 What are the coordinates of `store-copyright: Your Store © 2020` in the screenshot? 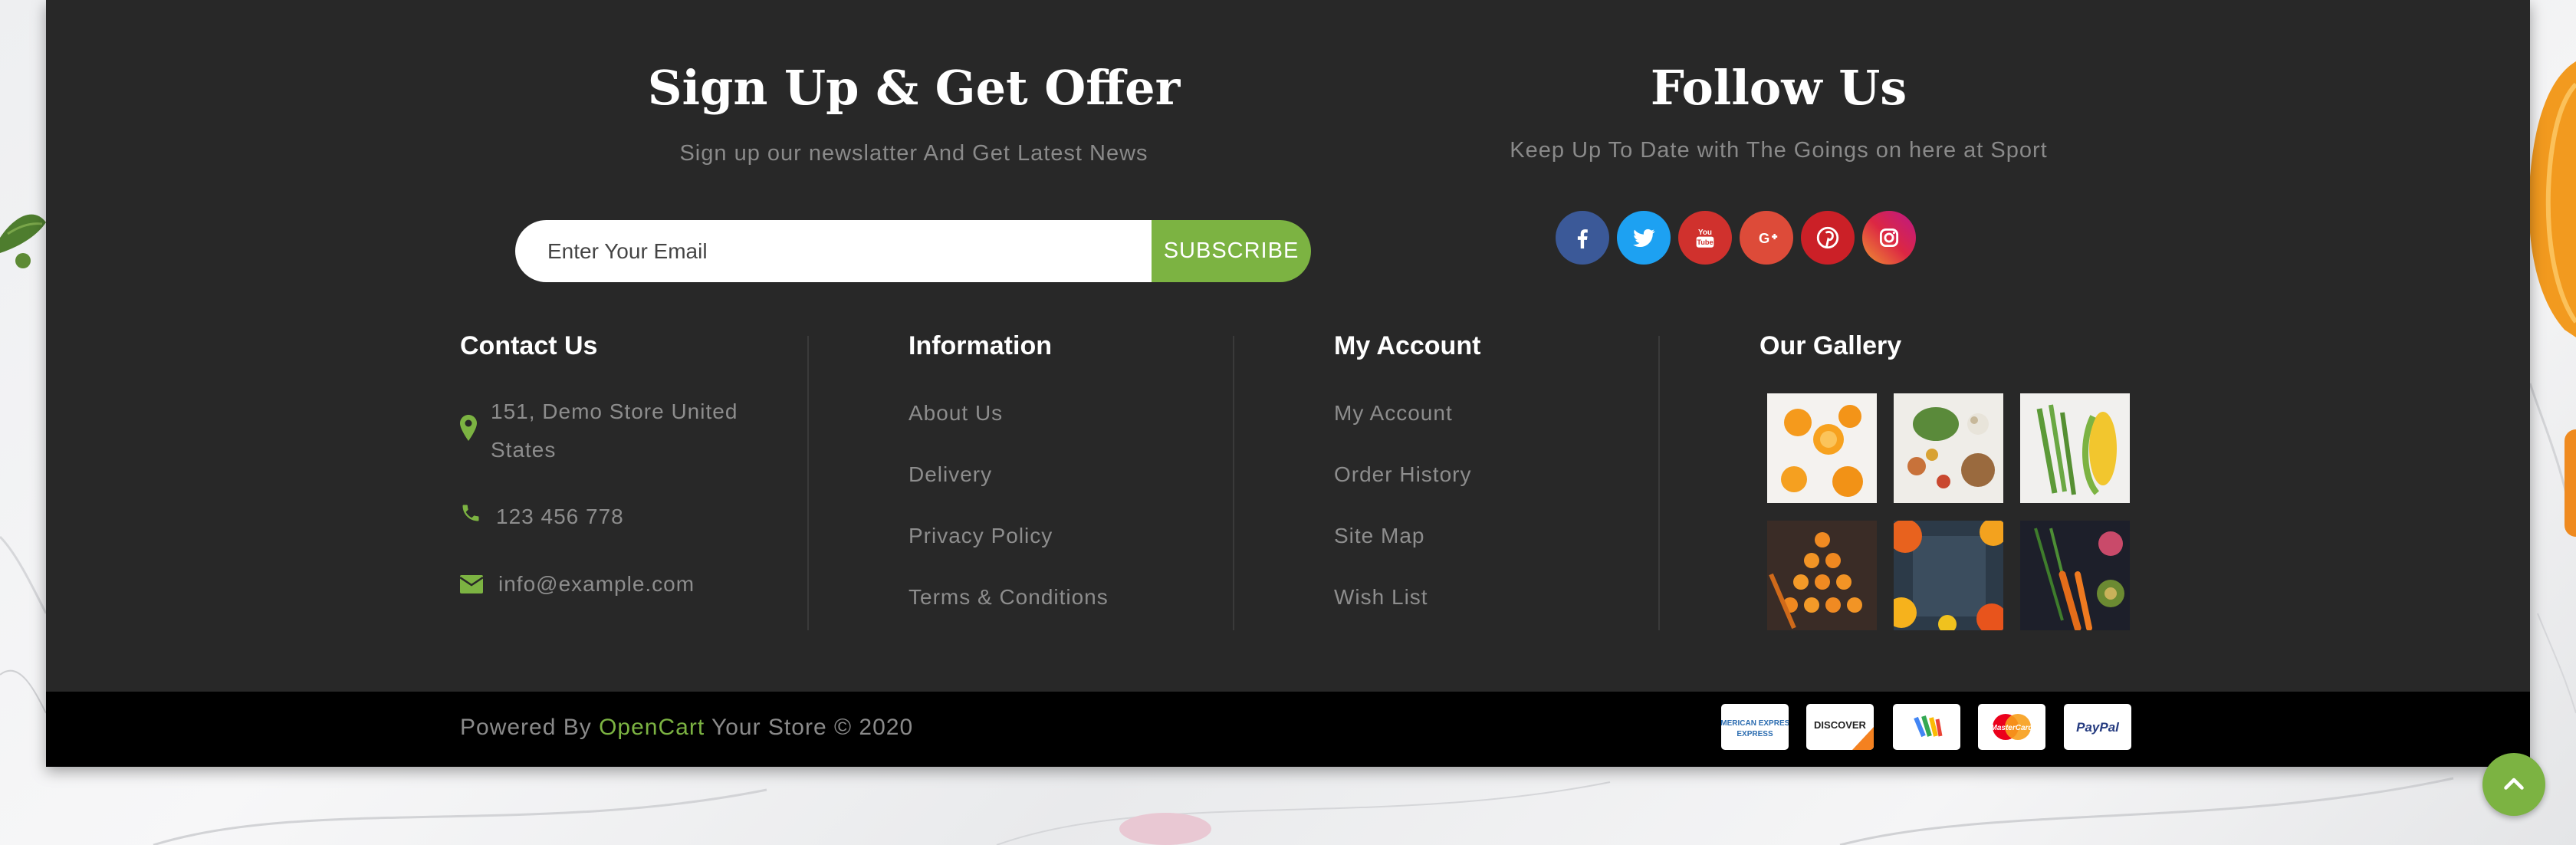 It's located at (813, 727).